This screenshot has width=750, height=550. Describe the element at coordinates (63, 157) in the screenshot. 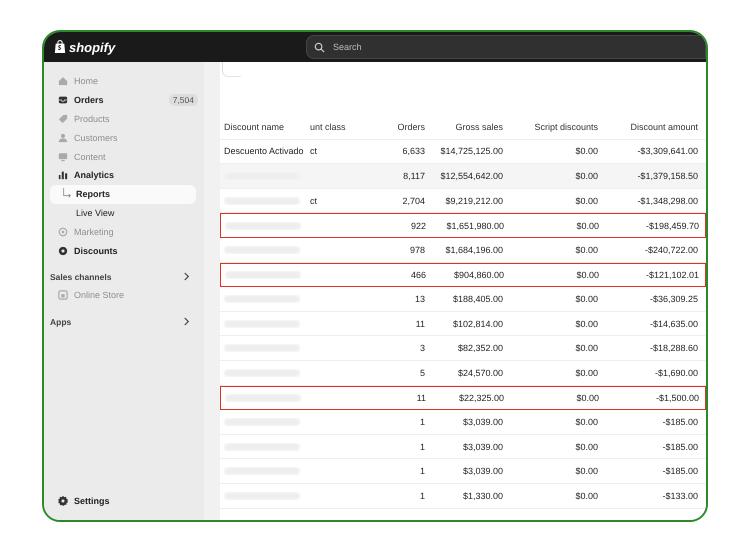

I see `monitor-icon` at that location.